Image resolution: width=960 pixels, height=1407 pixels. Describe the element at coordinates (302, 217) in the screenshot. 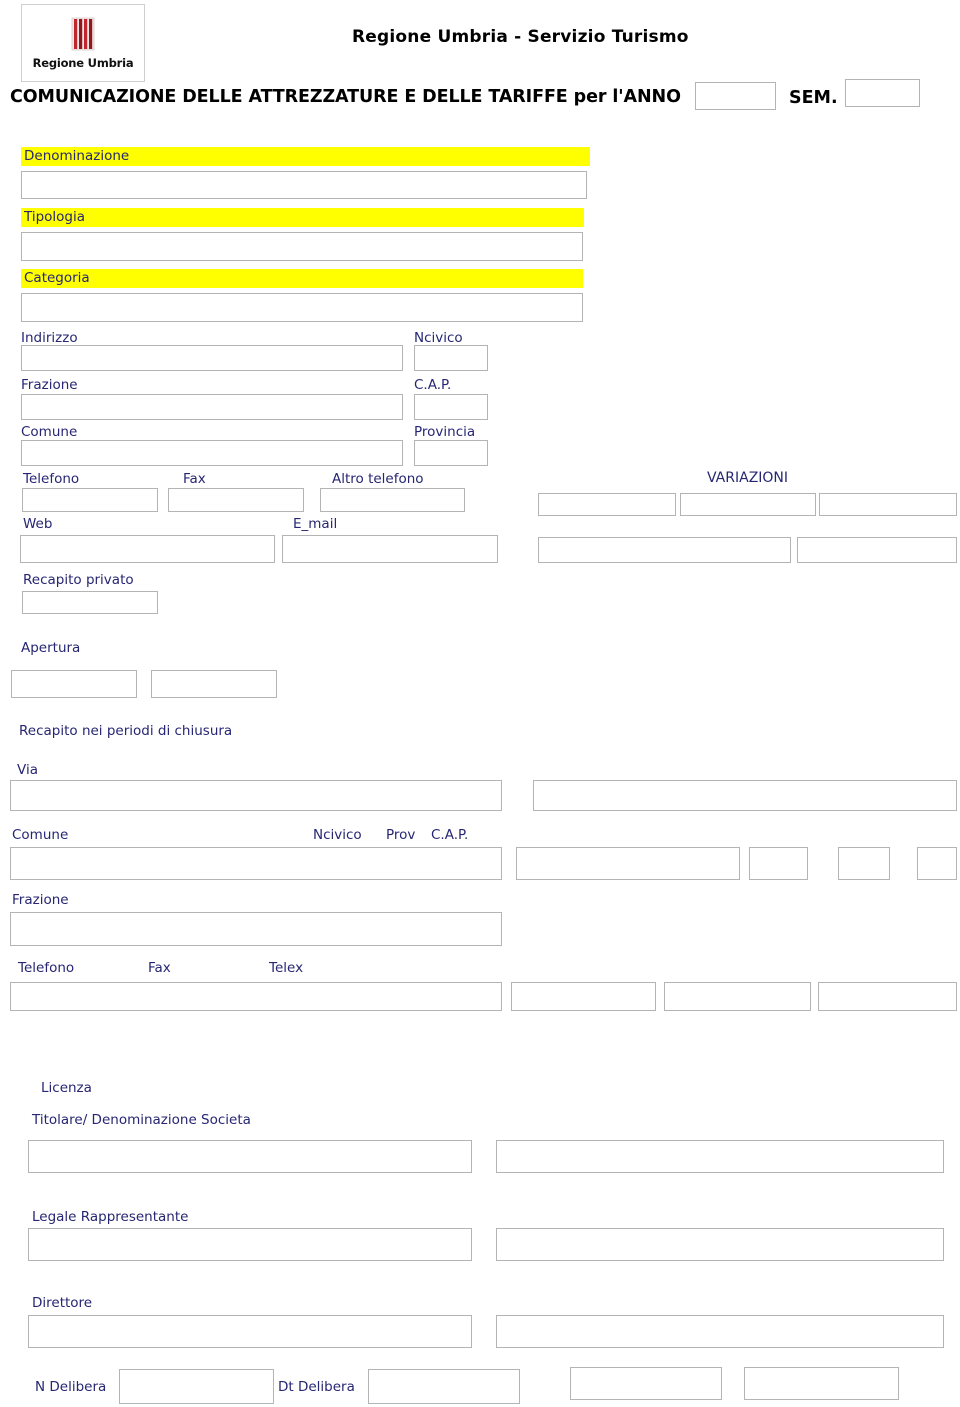

I see `tipologia-label-highlight: Tipologia` at that location.